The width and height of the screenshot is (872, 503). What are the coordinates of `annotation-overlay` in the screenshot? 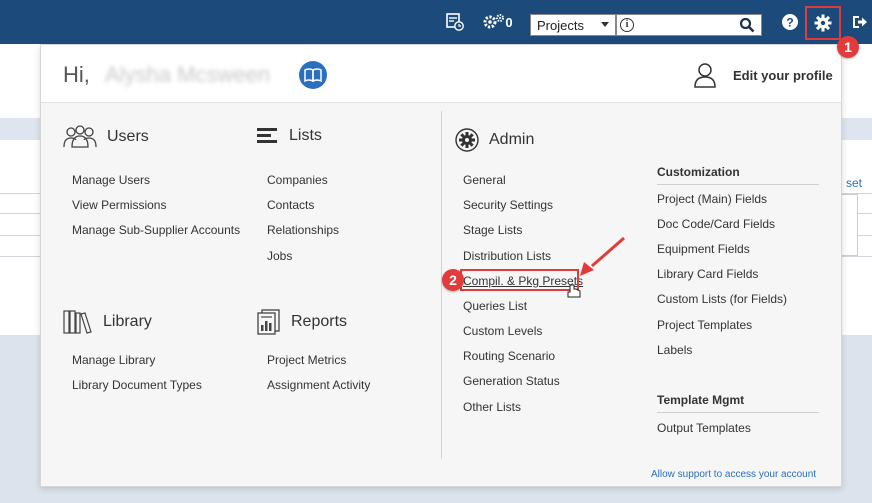 It's located at (596, 267).